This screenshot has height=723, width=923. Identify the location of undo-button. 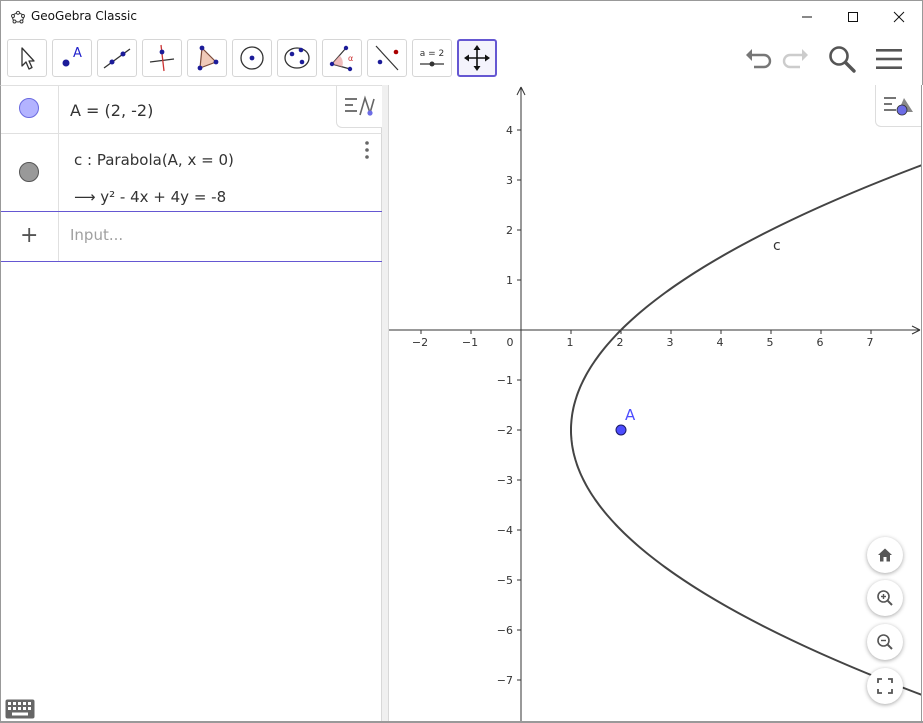
(758, 59).